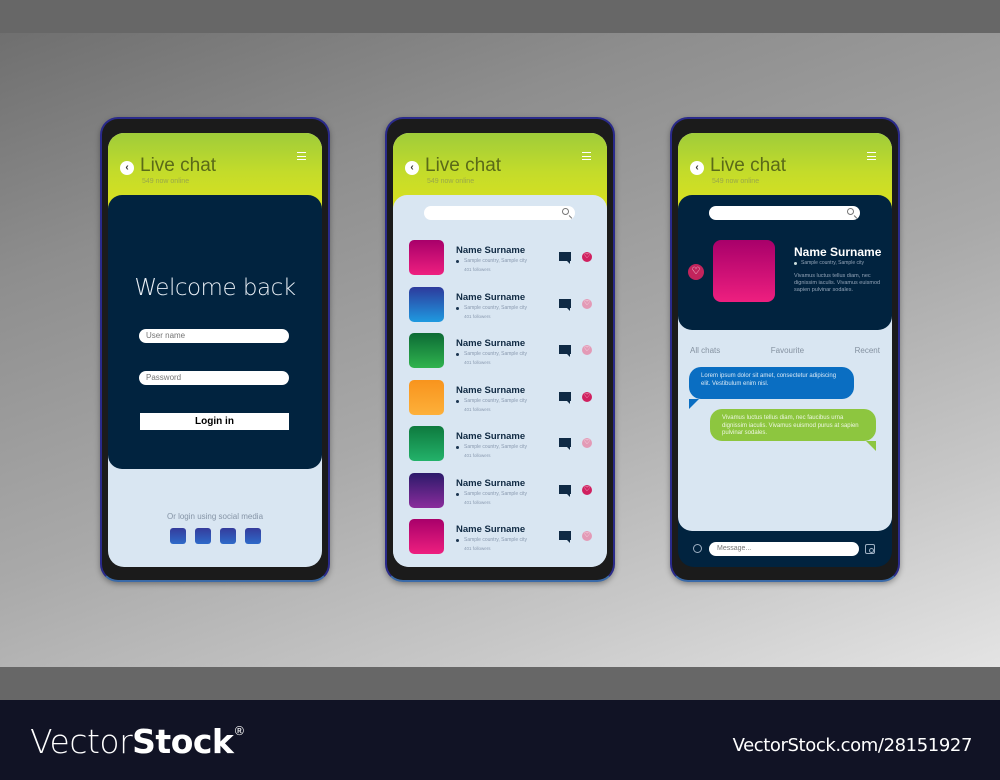  I want to click on image-id: VectorStock.com/28151927, so click(852, 745).